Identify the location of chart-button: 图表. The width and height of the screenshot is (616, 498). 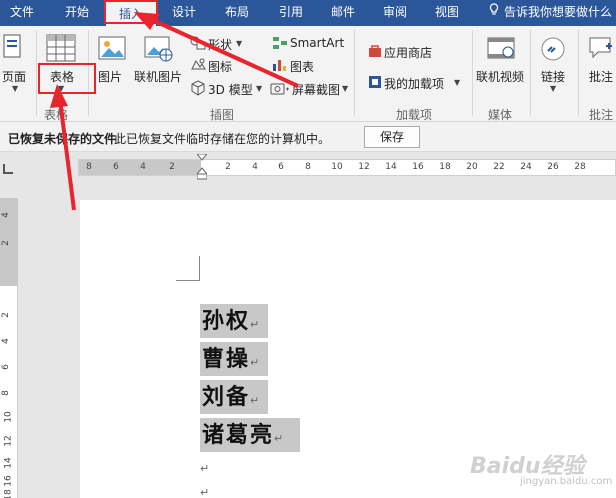
(302, 66).